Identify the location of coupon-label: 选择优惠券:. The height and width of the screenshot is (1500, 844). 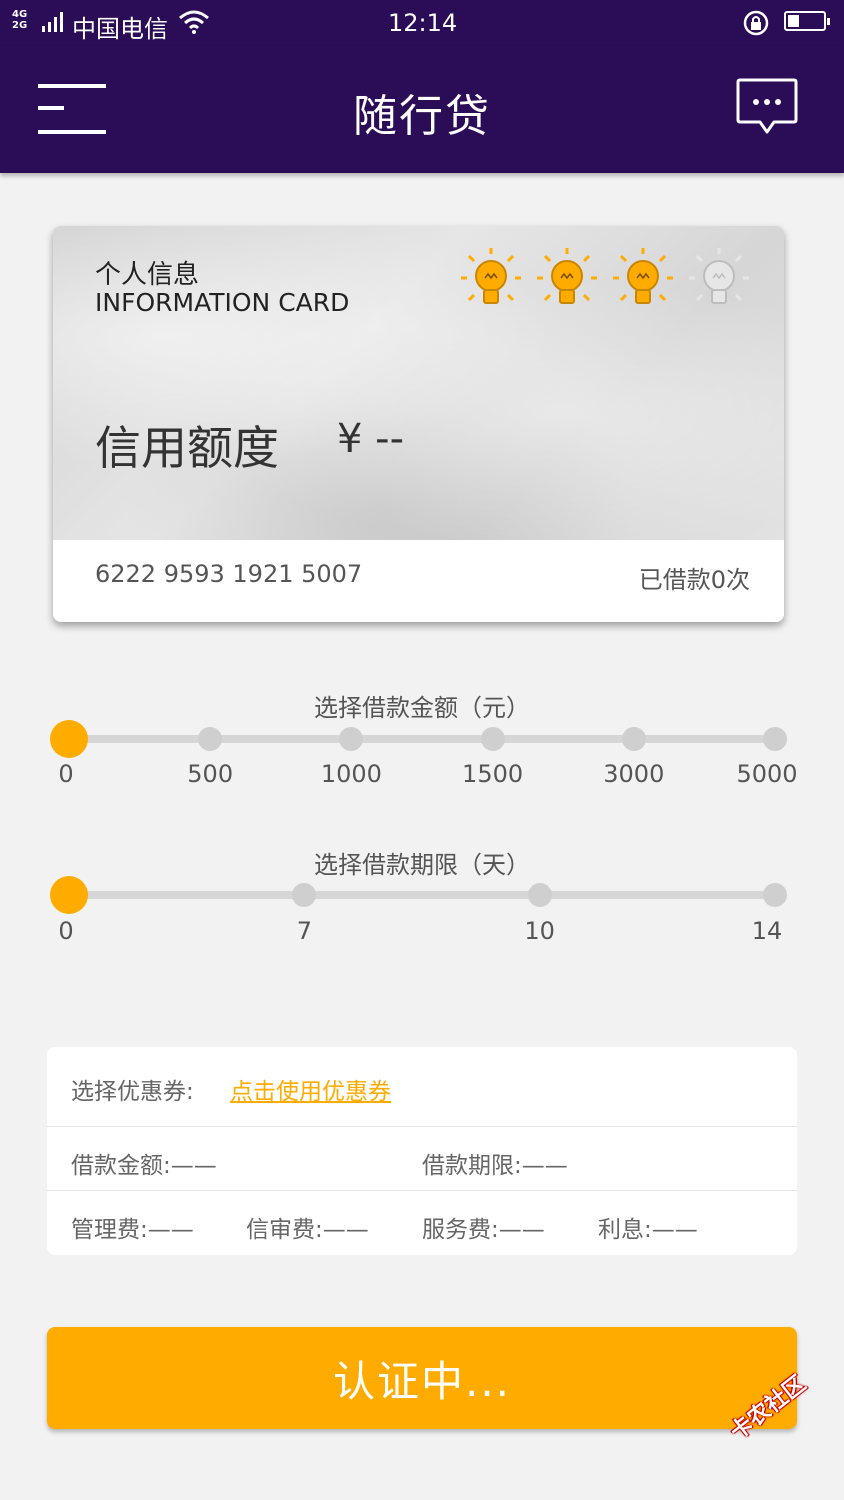
(132, 1092).